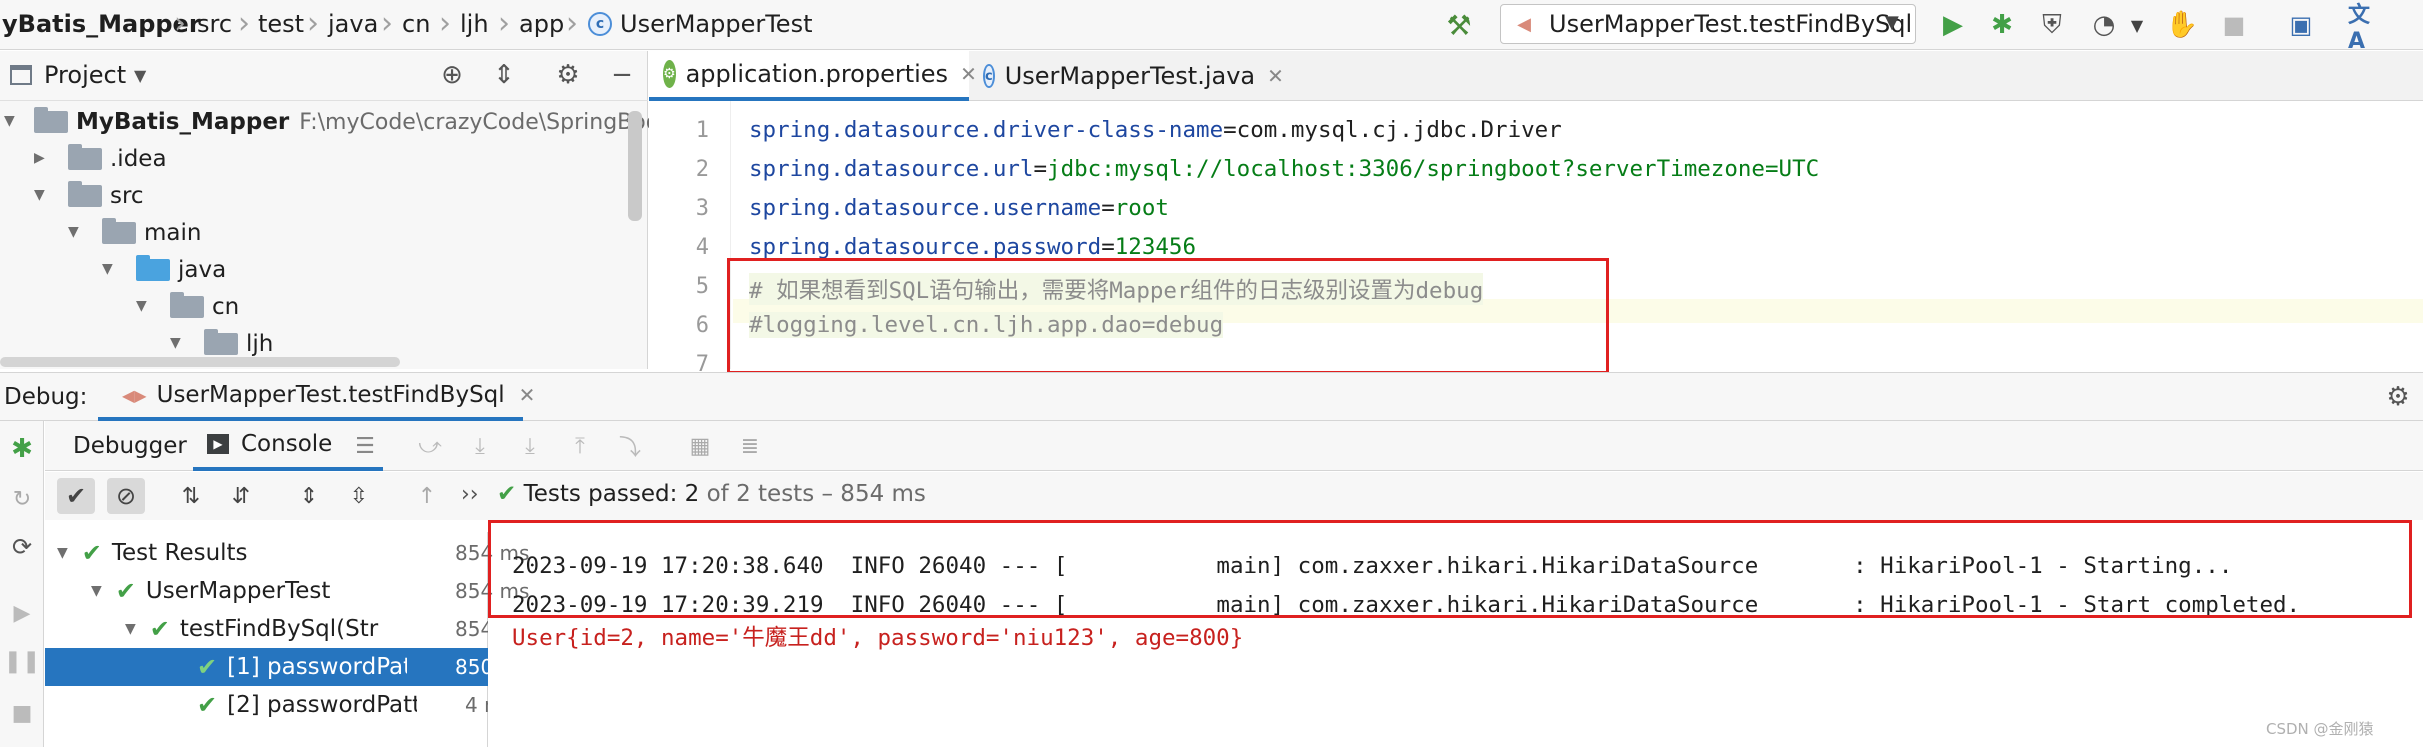 The width and height of the screenshot is (2423, 747). Describe the element at coordinates (2104, 25) in the screenshot. I see `profile-icon: ◔` at that location.